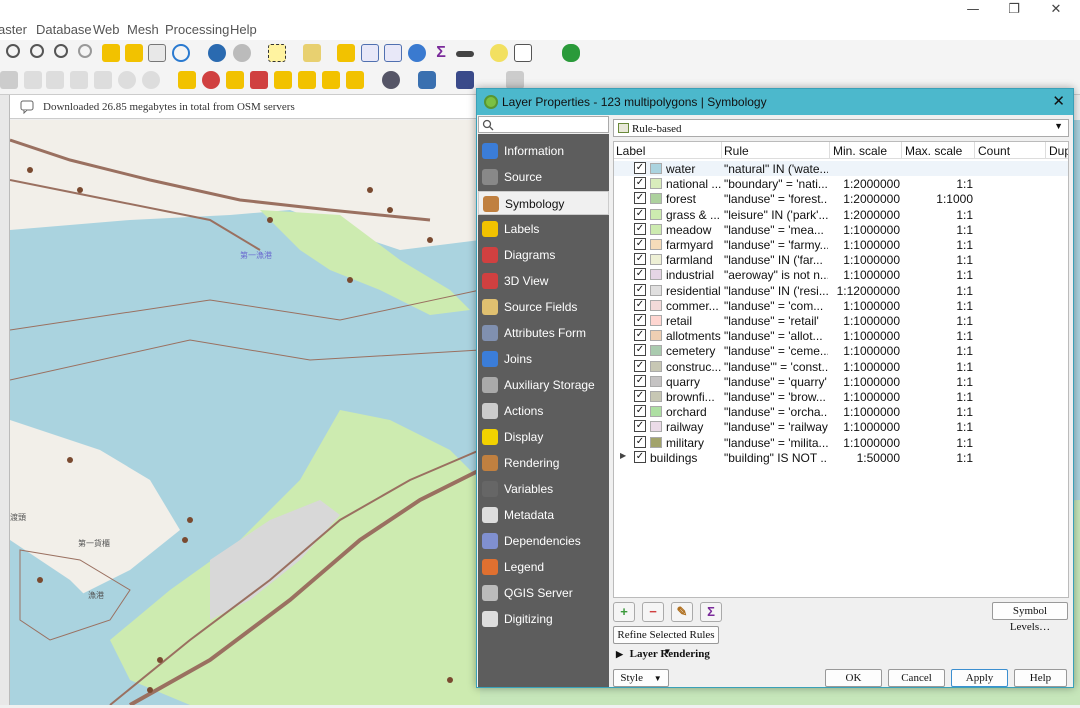 The image size is (1080, 708). Describe the element at coordinates (841, 128) in the screenshot. I see `renderer-type-select: Rule-based ▼` at that location.